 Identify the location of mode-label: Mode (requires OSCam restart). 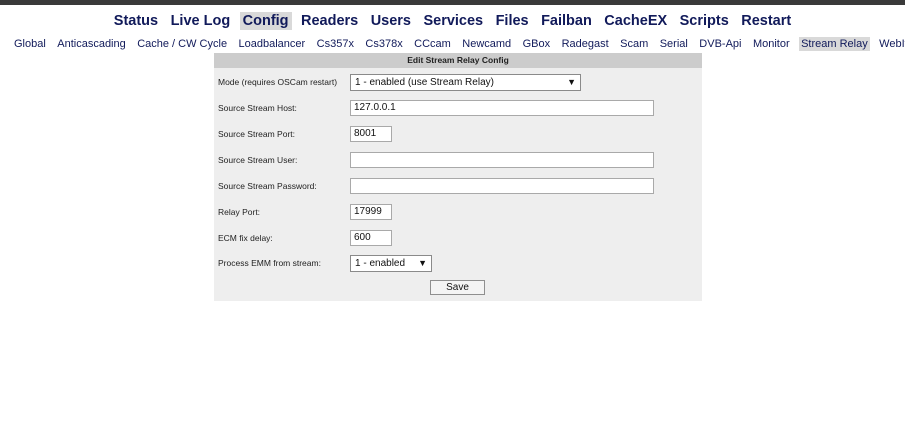
(278, 82).